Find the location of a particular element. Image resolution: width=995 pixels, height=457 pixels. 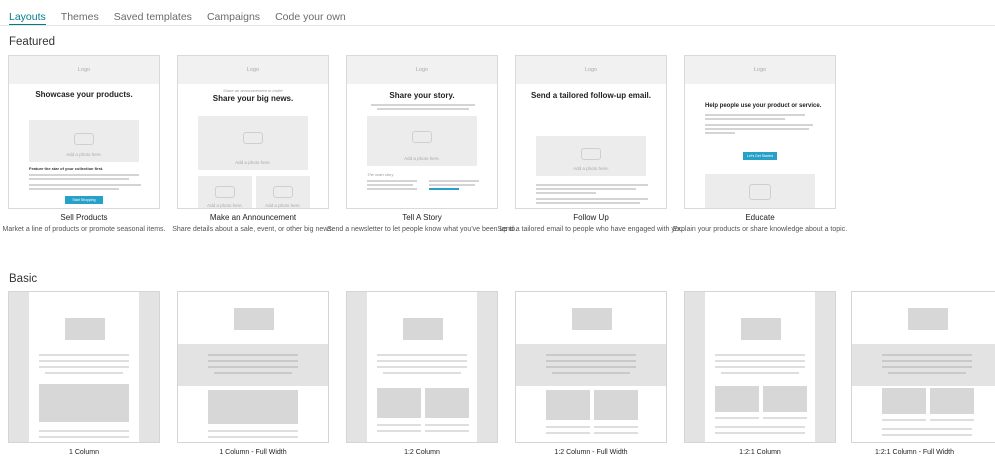

tab-layouts: Layouts is located at coordinates (27, 13).